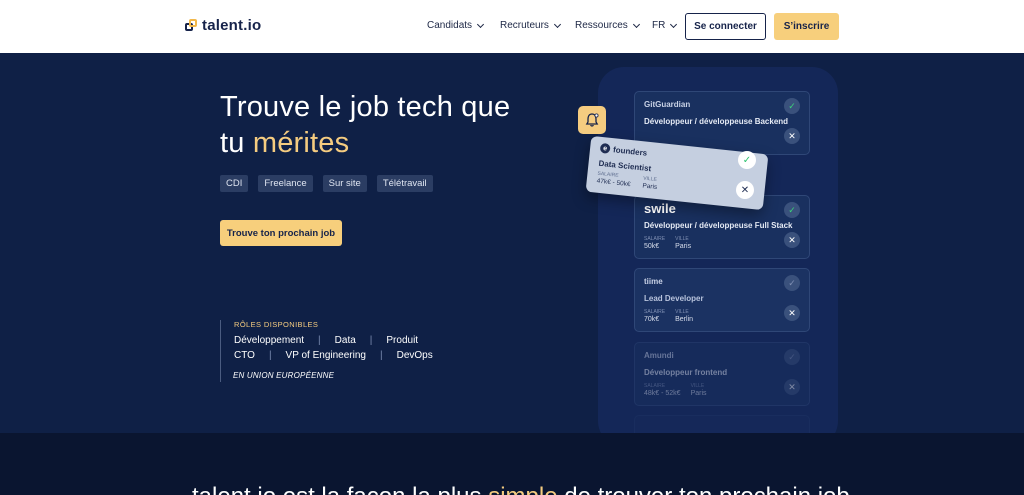  I want to click on card-company: Amundi, so click(659, 355).